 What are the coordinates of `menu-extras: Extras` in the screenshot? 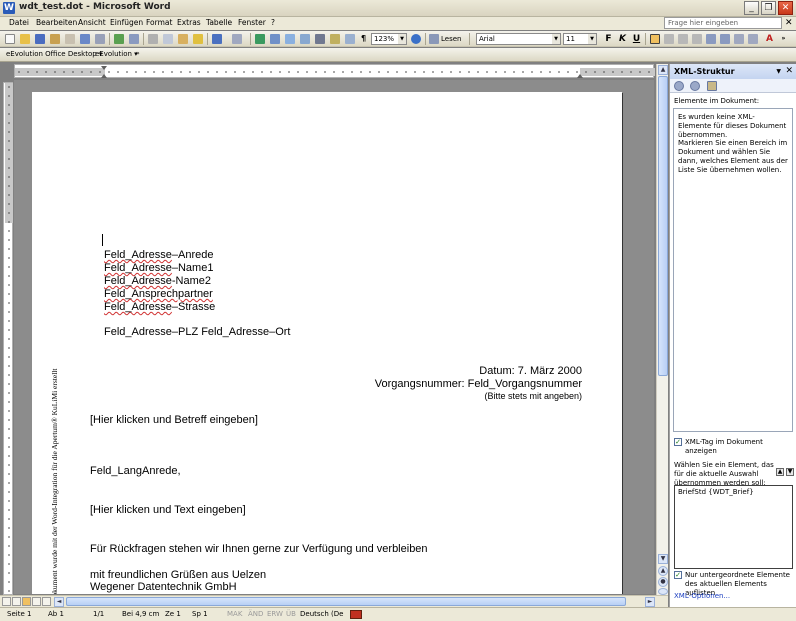 It's located at (189, 22).